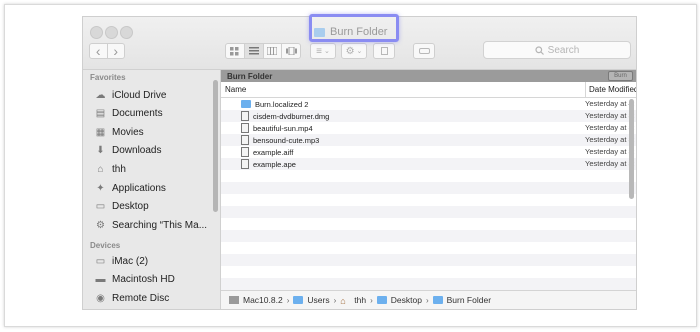  I want to click on path-bar: Mac10.8.2 › Users › ⌂ thh › Desktop › Burn Folder, so click(428, 299).